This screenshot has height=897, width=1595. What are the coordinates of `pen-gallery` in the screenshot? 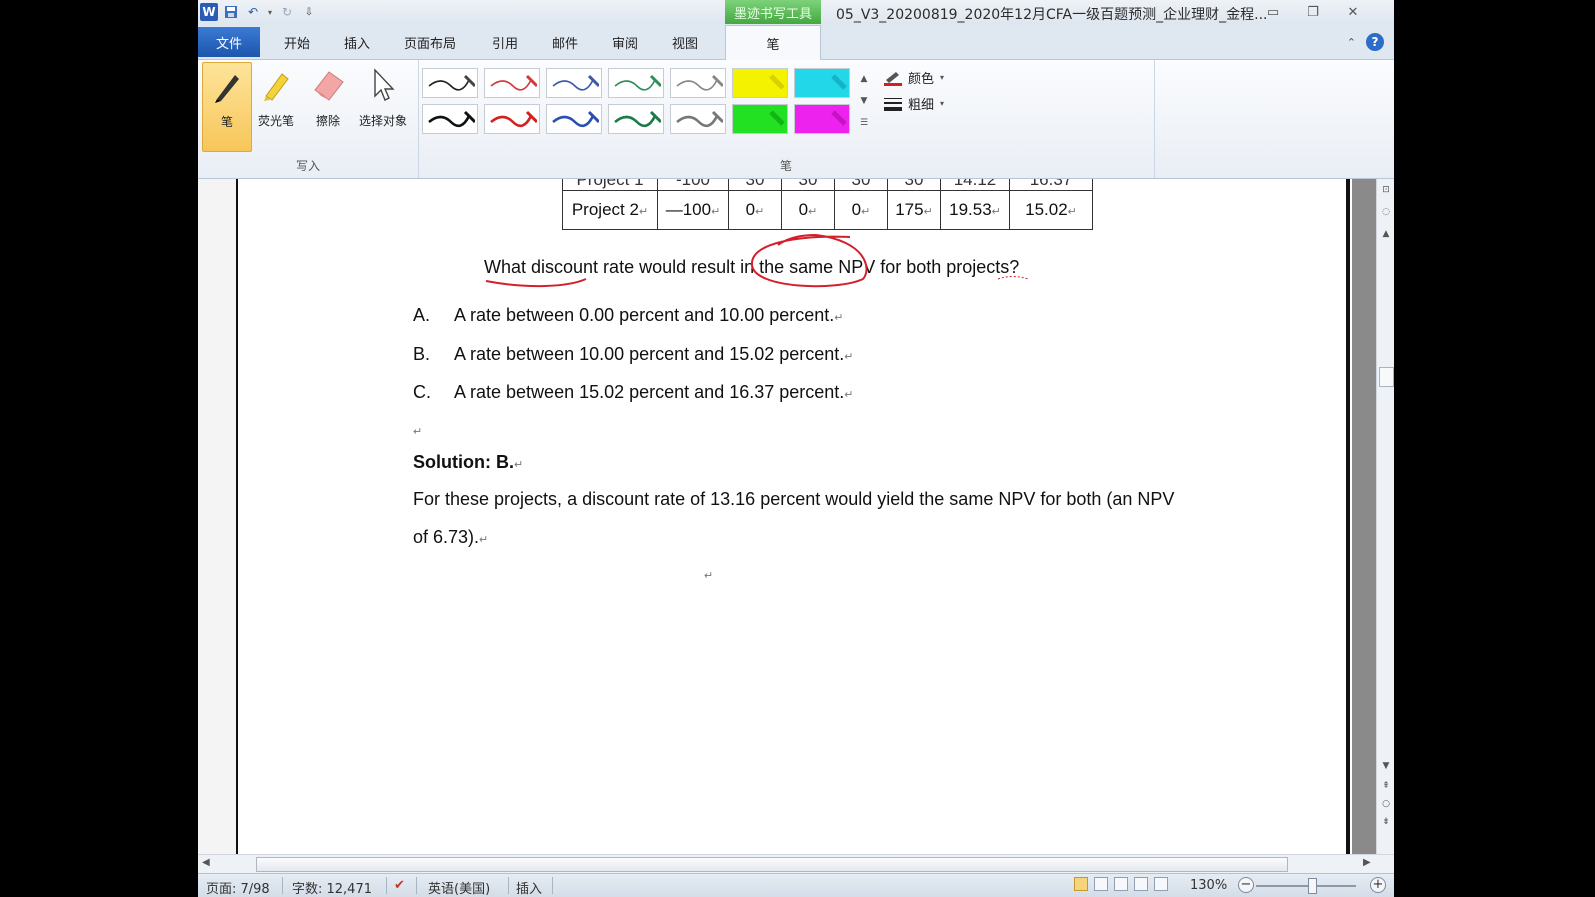 It's located at (636, 101).